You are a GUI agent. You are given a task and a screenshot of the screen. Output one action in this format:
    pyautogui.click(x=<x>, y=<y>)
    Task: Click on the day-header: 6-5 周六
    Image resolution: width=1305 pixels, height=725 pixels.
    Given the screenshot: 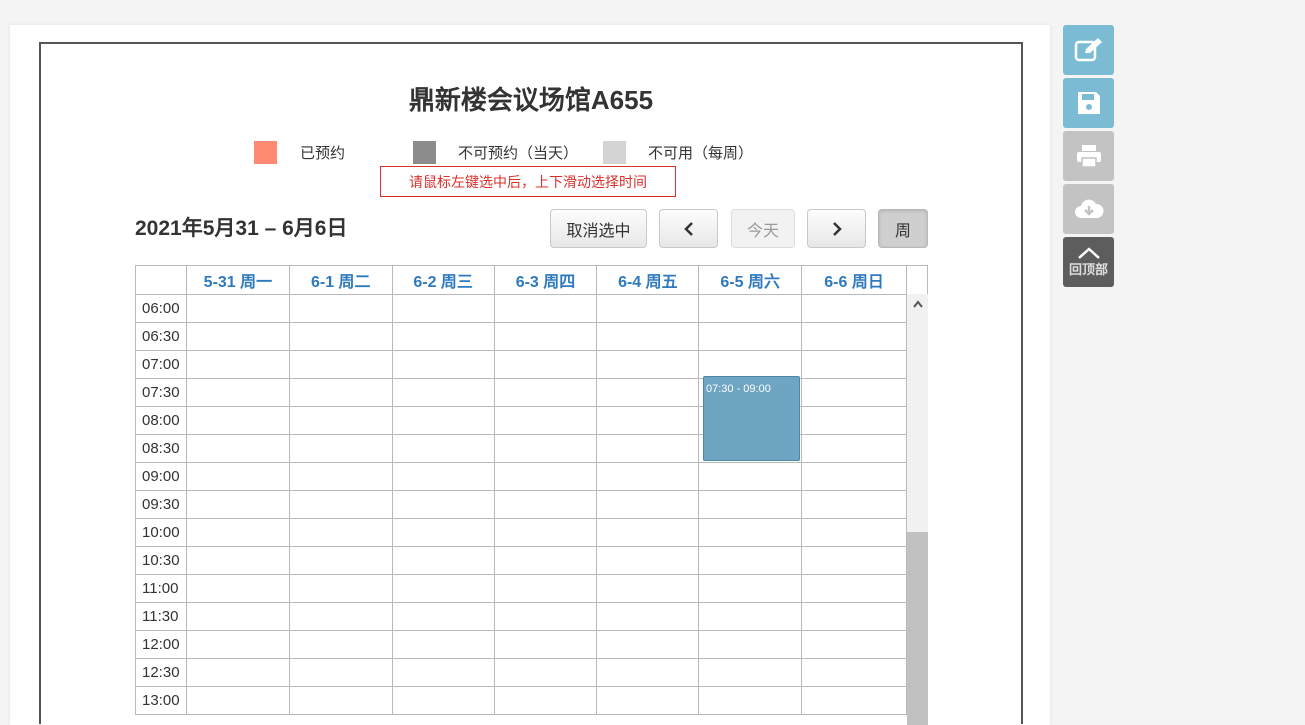 What is the action you would take?
    pyautogui.click(x=750, y=280)
    